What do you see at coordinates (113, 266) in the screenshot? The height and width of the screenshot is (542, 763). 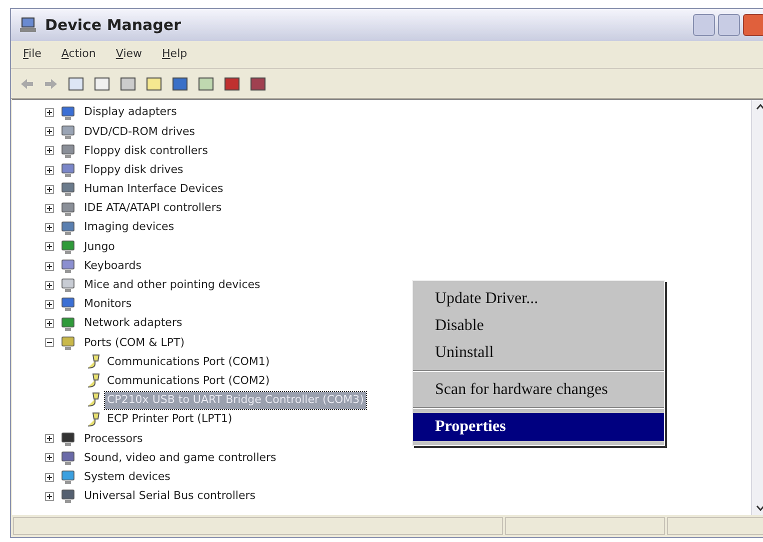 I see `tree-item: Keyboards` at bounding box center [113, 266].